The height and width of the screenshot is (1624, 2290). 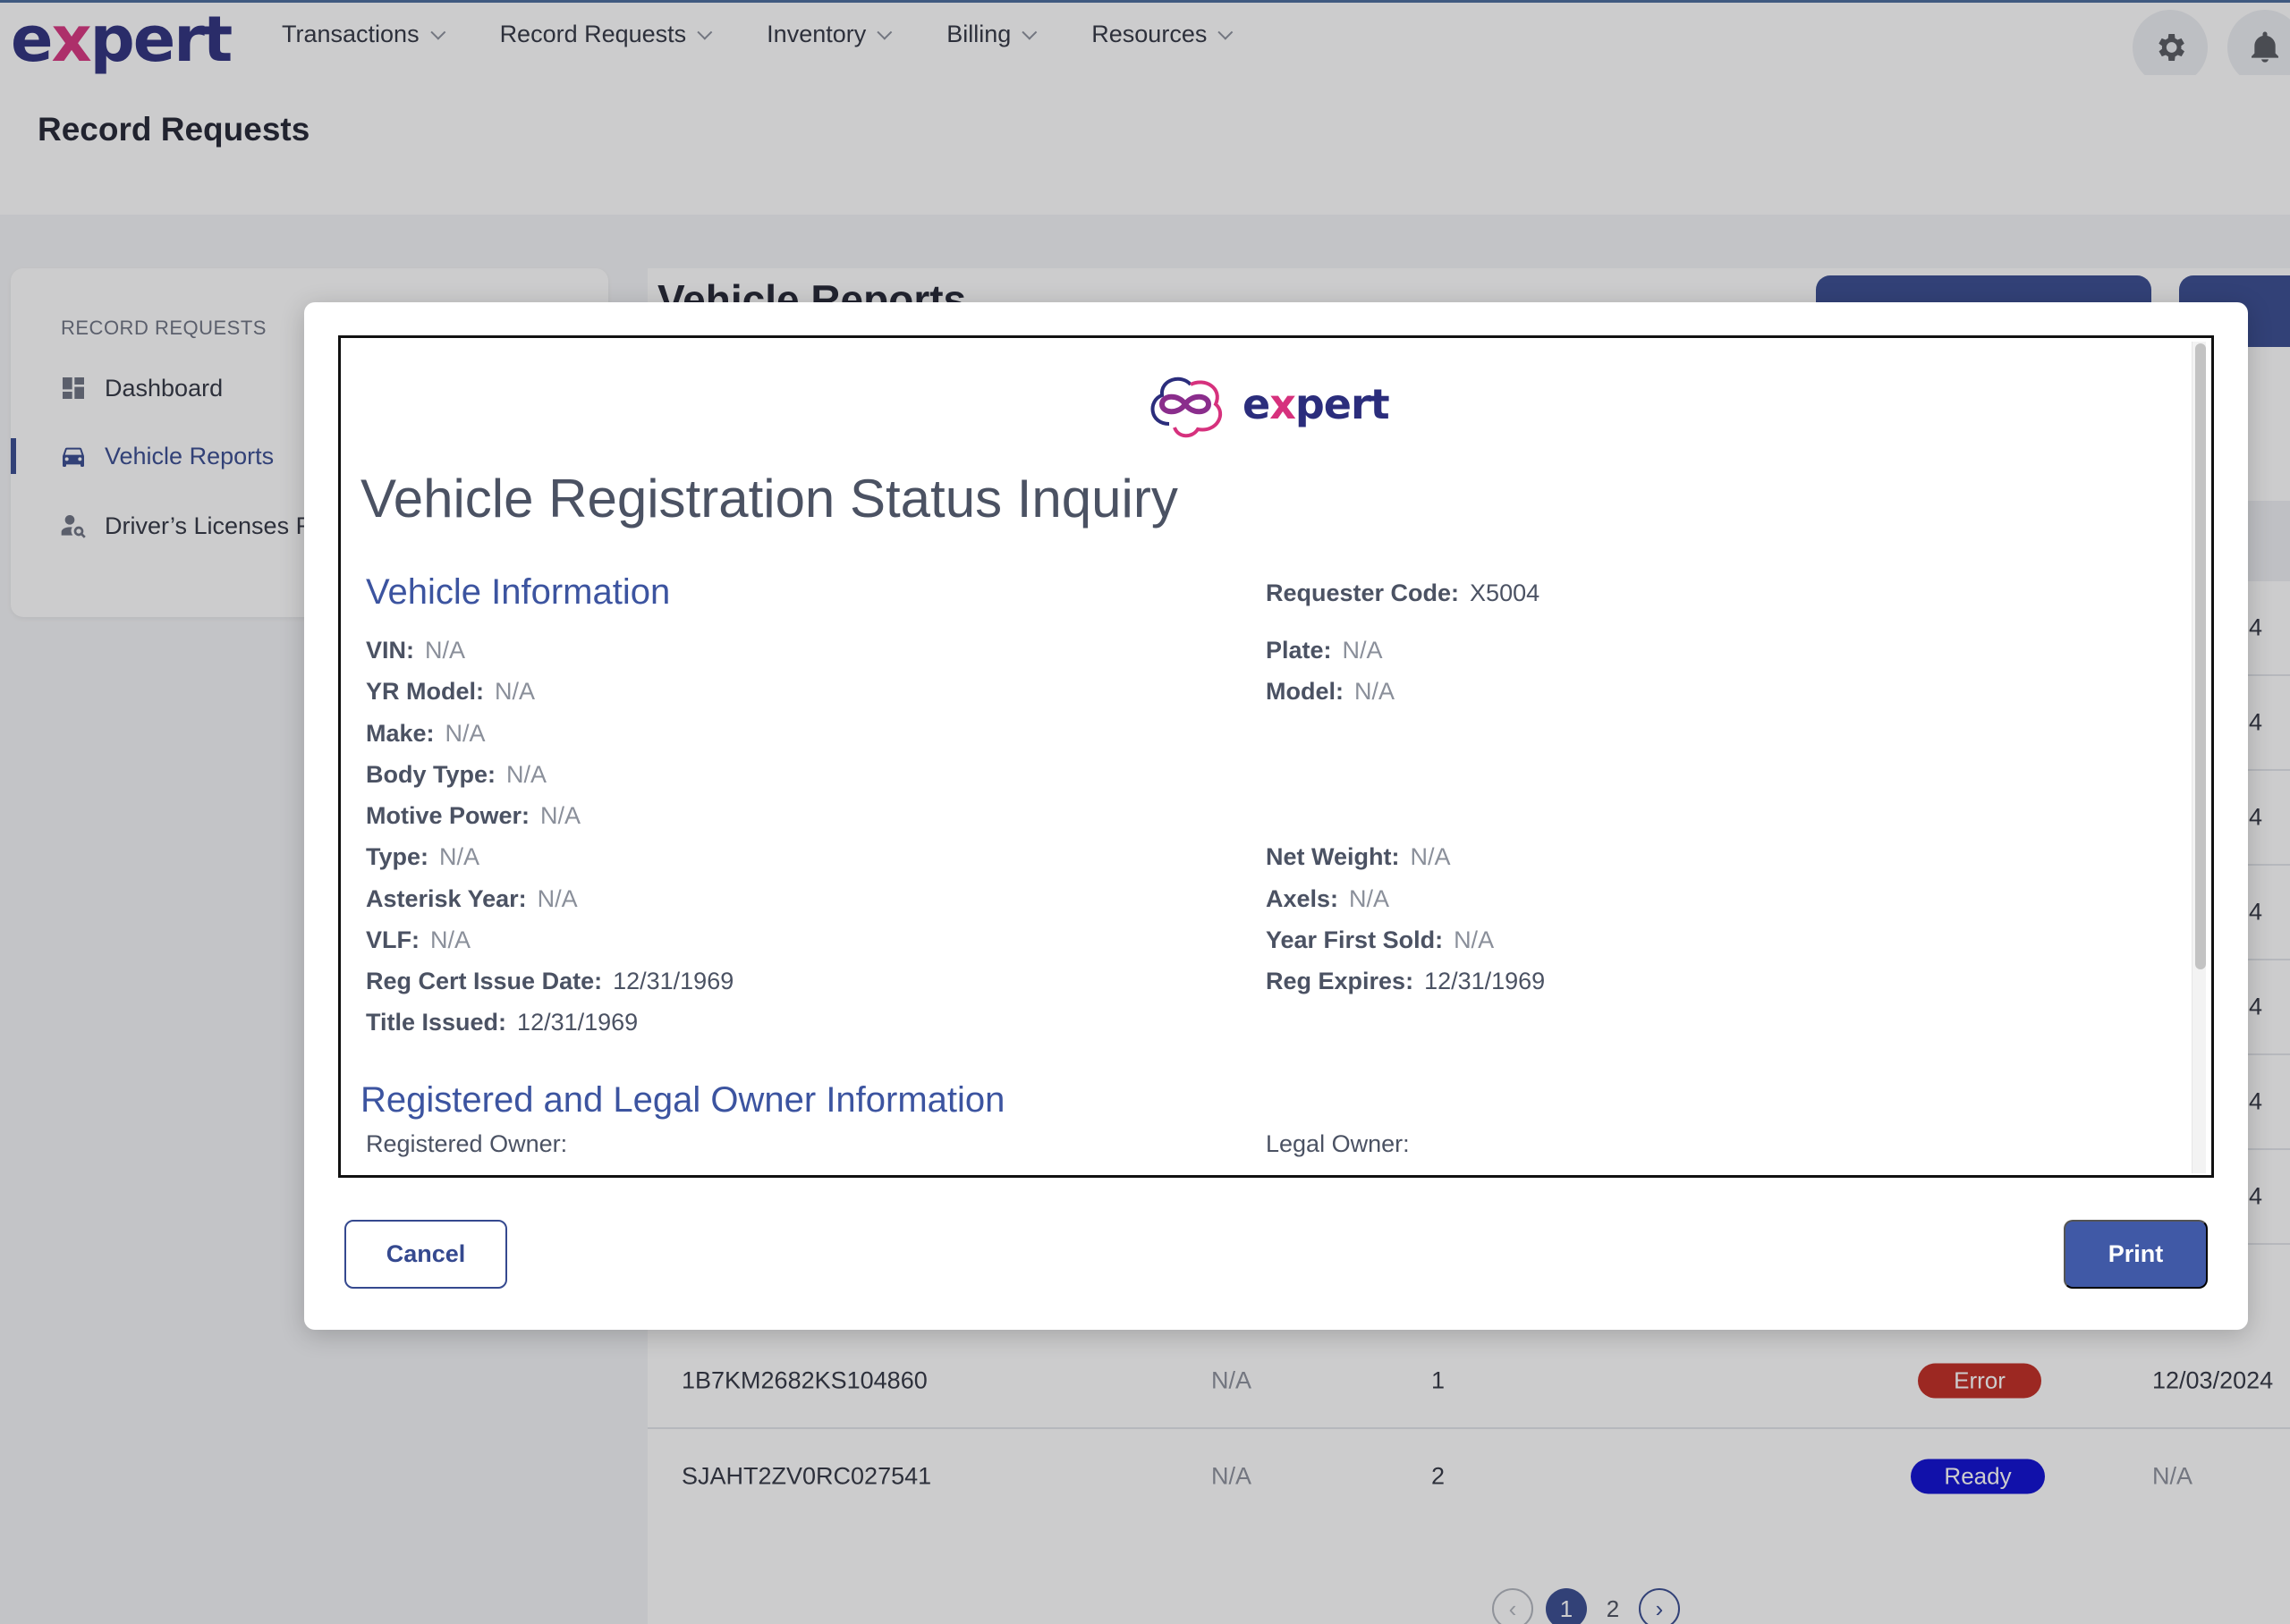 I want to click on field-registered-owner: Registered Owner:, so click(x=467, y=1143).